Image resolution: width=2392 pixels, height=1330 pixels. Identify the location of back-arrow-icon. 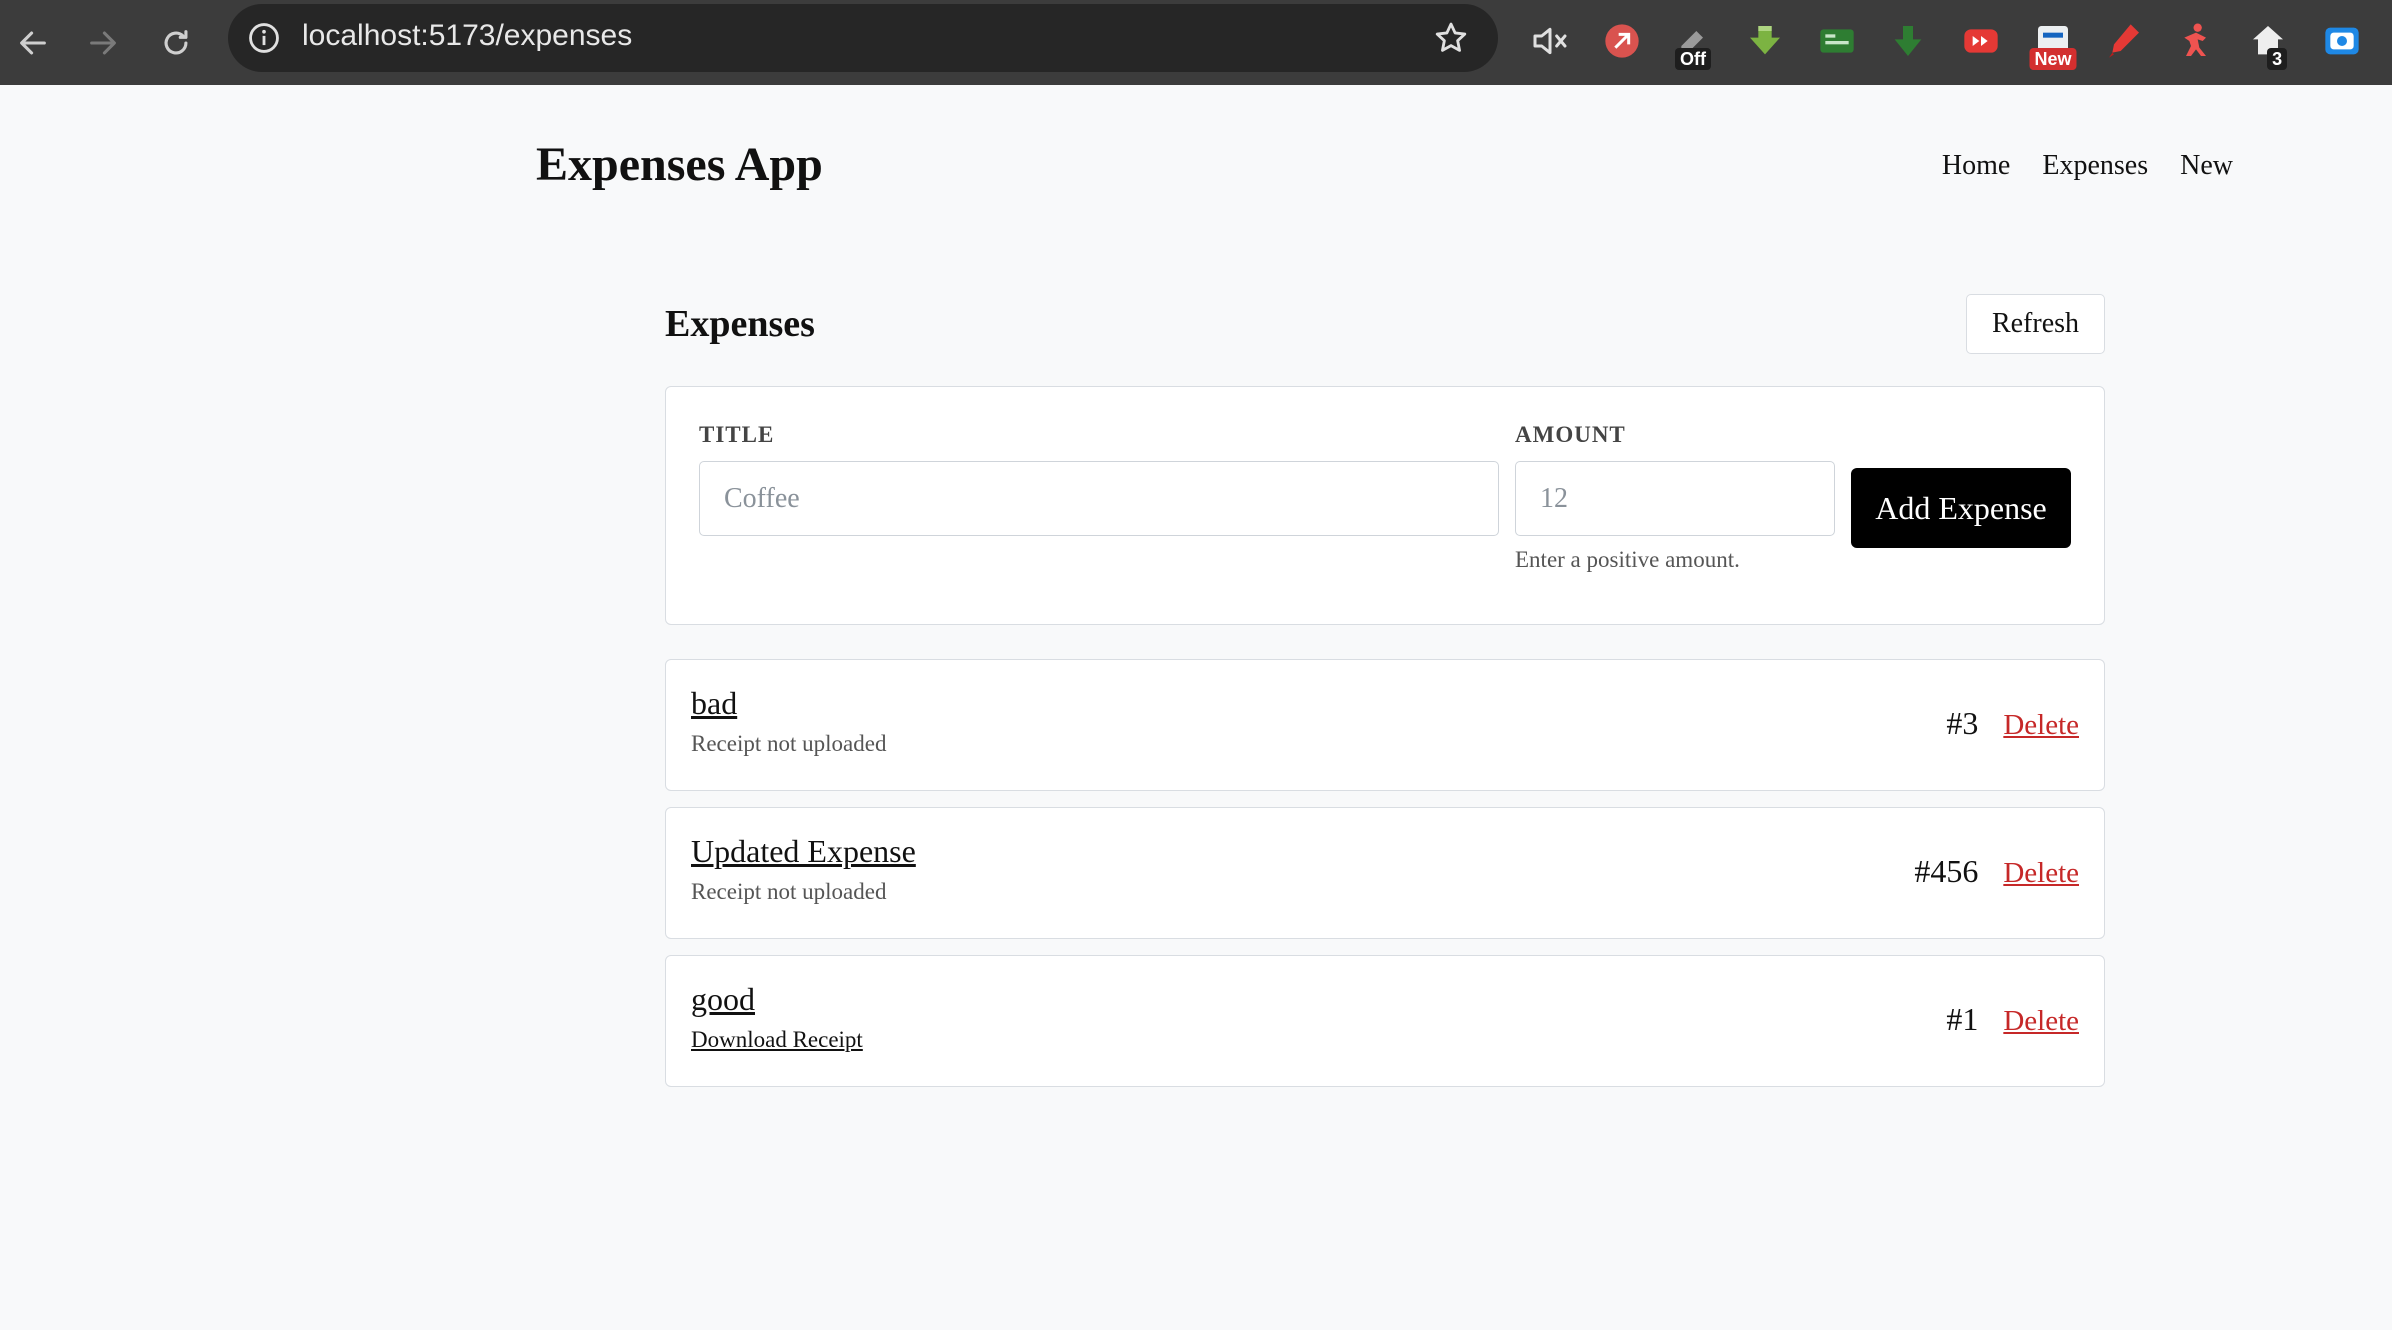
(33, 43).